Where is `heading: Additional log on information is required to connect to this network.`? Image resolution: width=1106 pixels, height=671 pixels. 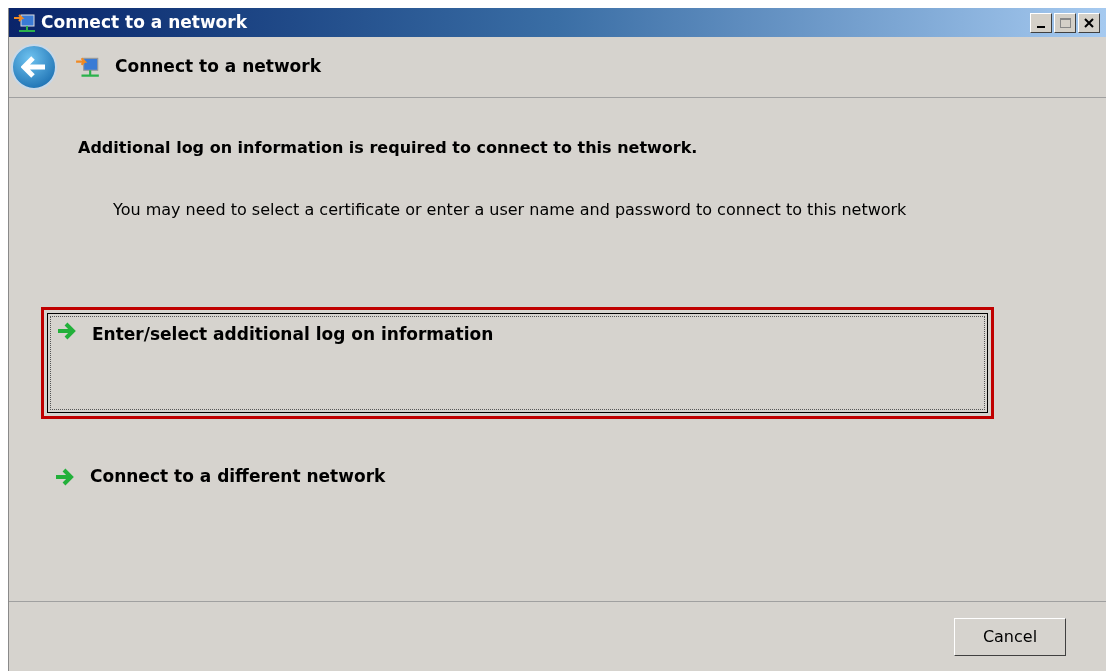
heading: Additional log on information is required to connect to this network. is located at coordinates (388, 148).